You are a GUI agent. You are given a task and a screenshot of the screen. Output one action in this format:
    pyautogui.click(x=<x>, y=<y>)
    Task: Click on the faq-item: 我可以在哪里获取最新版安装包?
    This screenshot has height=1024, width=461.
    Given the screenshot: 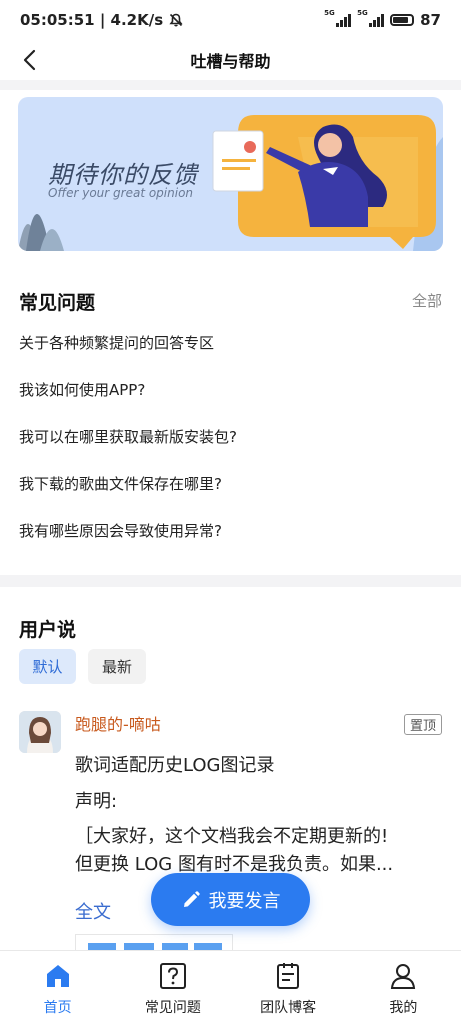 What is the action you would take?
    pyautogui.click(x=128, y=436)
    